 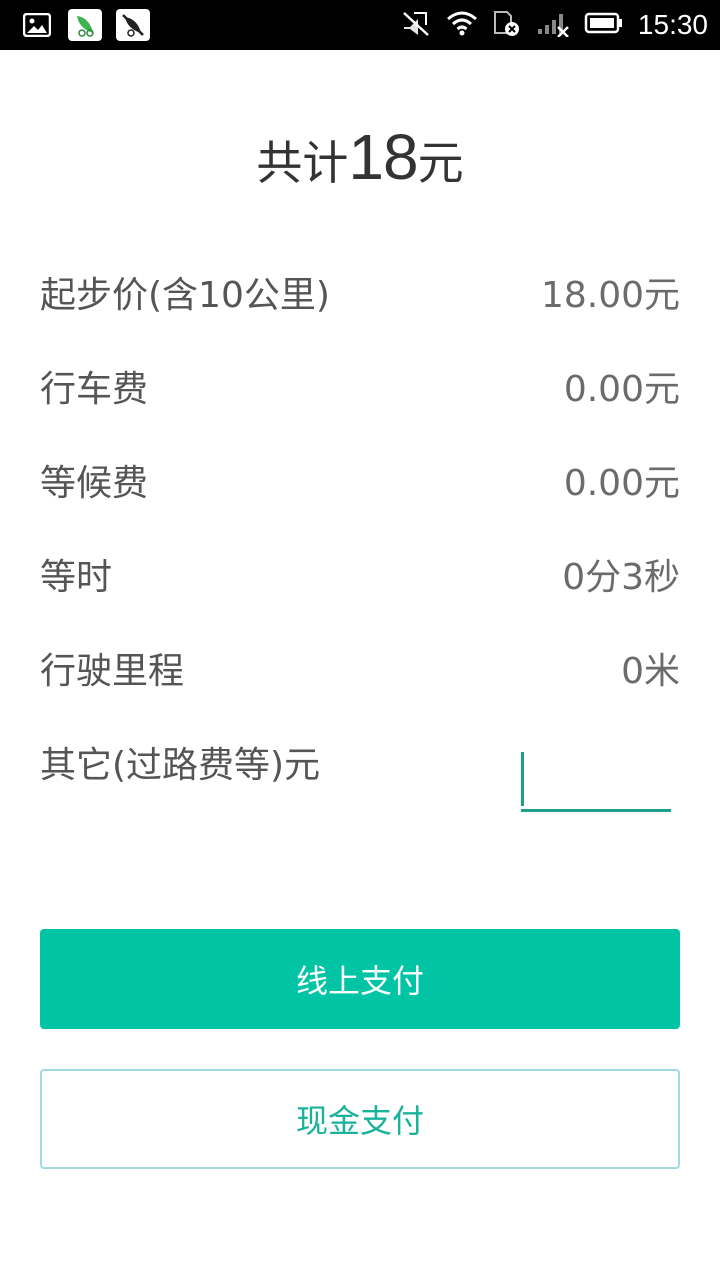 I want to click on fee-label: 起步价(含10公里), so click(x=185, y=295).